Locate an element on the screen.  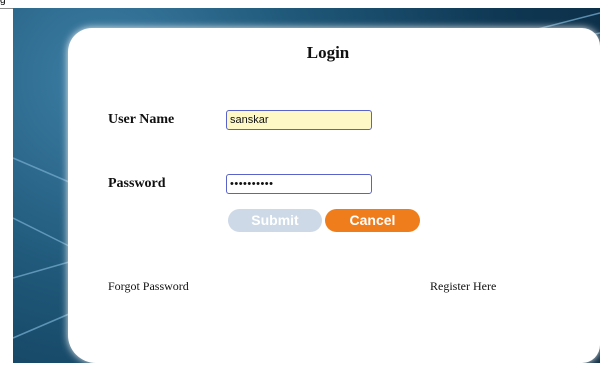
username-label: User Name is located at coordinates (141, 119).